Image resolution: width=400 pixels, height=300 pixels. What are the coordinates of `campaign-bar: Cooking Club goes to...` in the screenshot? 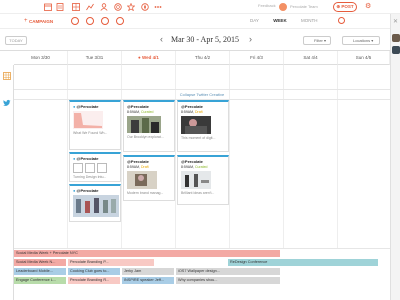 It's located at (94, 271).